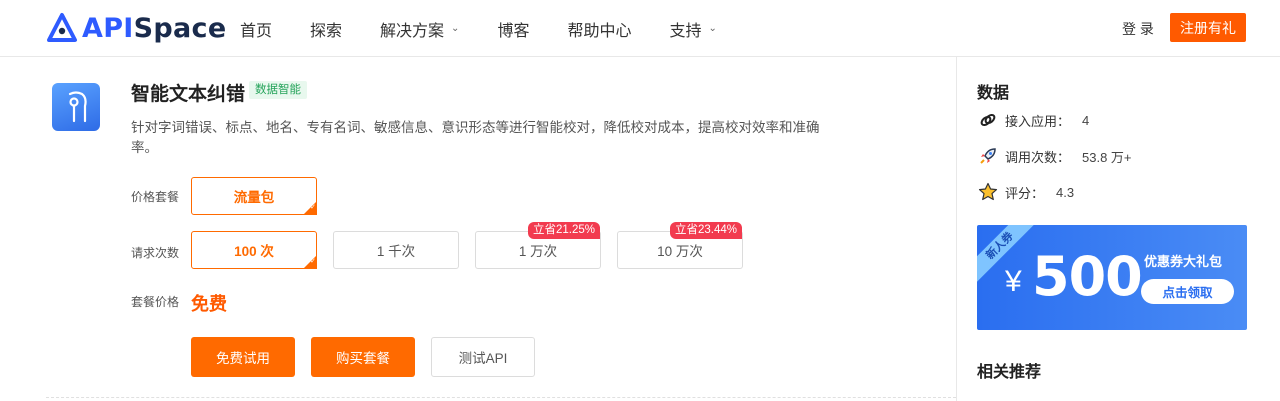 This screenshot has height=401, width=1280. I want to click on stat-value: 4, so click(1086, 120).